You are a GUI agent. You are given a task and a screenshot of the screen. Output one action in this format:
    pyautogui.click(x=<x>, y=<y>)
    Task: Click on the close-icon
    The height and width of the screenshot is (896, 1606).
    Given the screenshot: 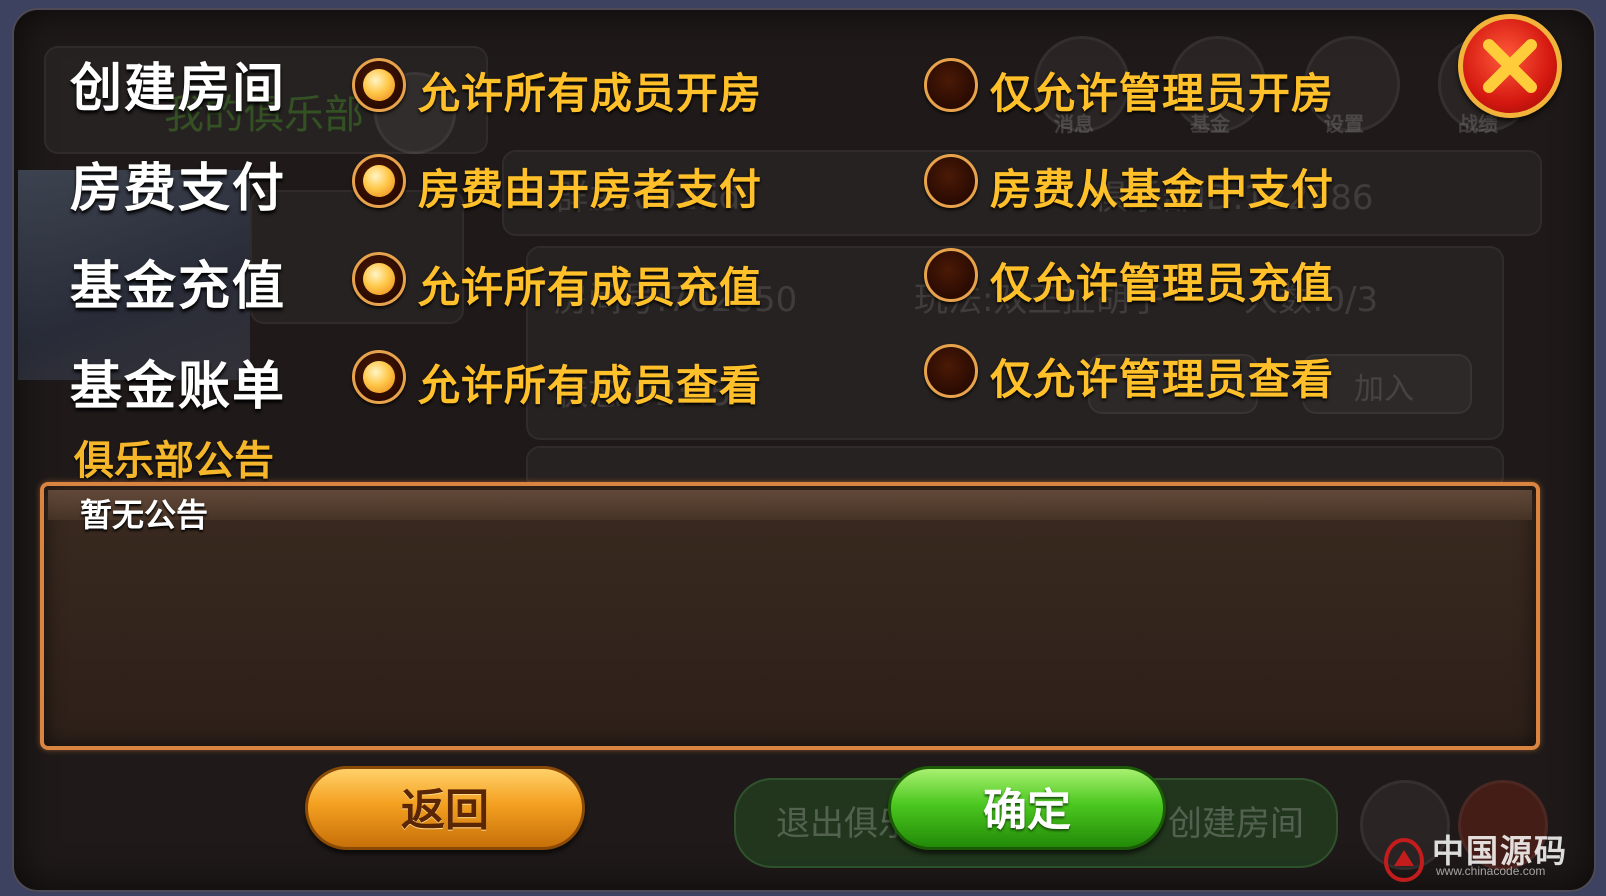 What is the action you would take?
    pyautogui.click(x=1510, y=66)
    